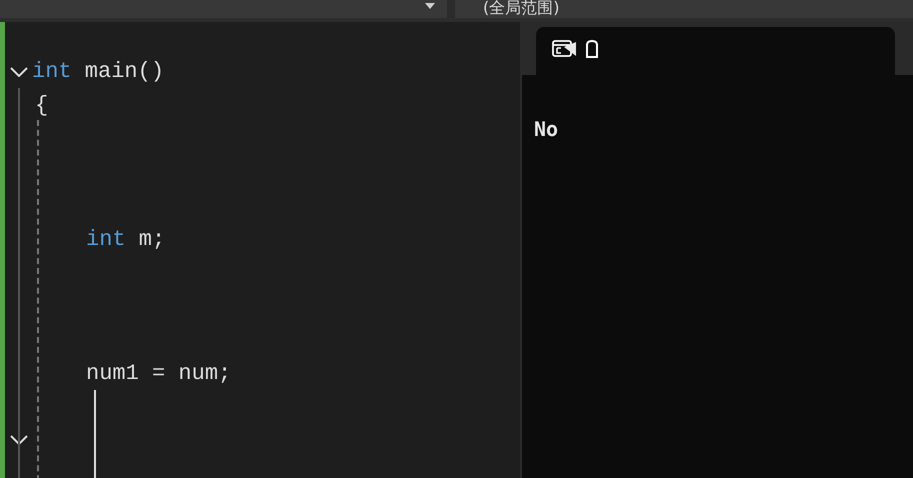 The width and height of the screenshot is (913, 478). Describe the element at coordinates (684, 9) in the screenshot. I see `scope-combo: (全局范围)` at that location.